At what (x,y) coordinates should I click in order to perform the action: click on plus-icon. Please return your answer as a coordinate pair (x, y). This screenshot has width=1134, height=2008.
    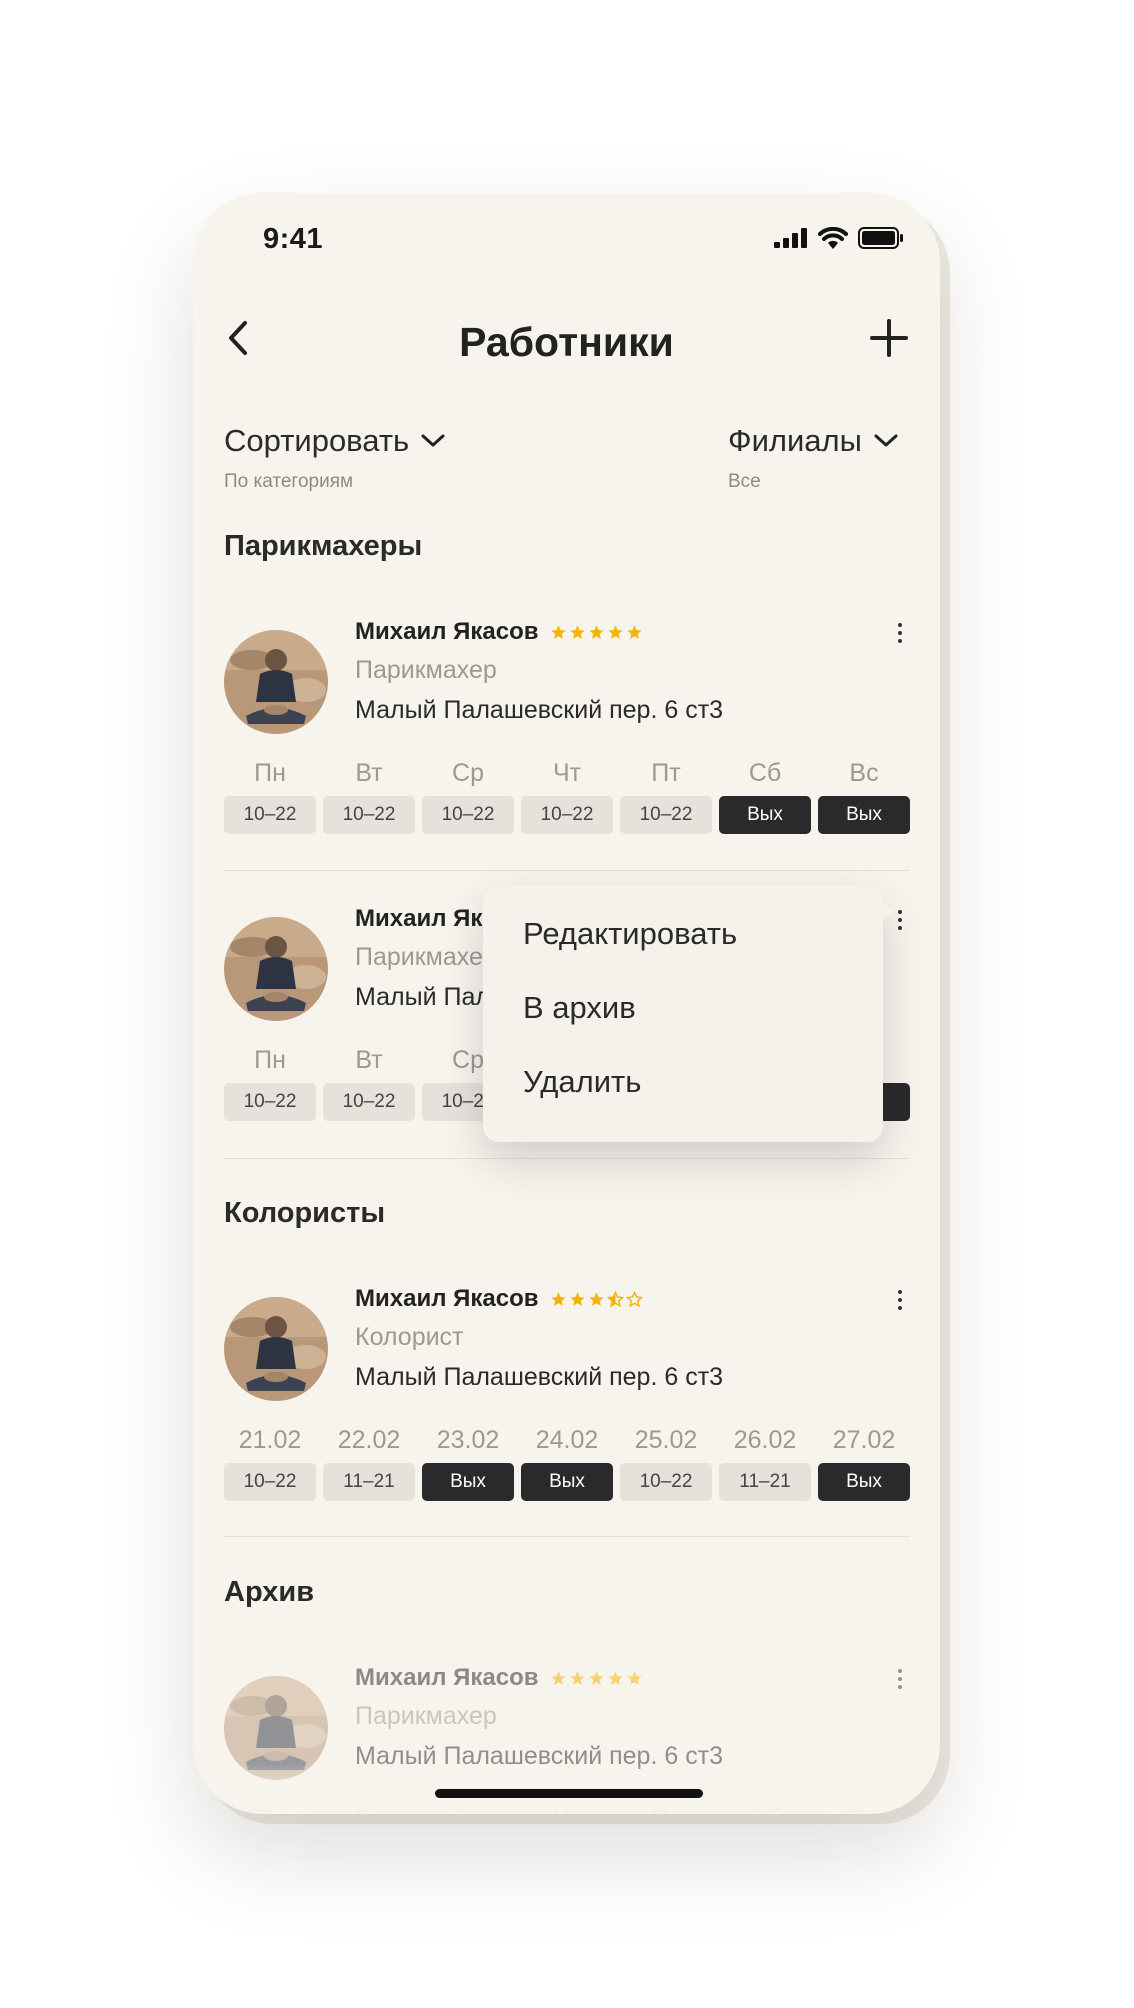
    Looking at the image, I should click on (889, 338).